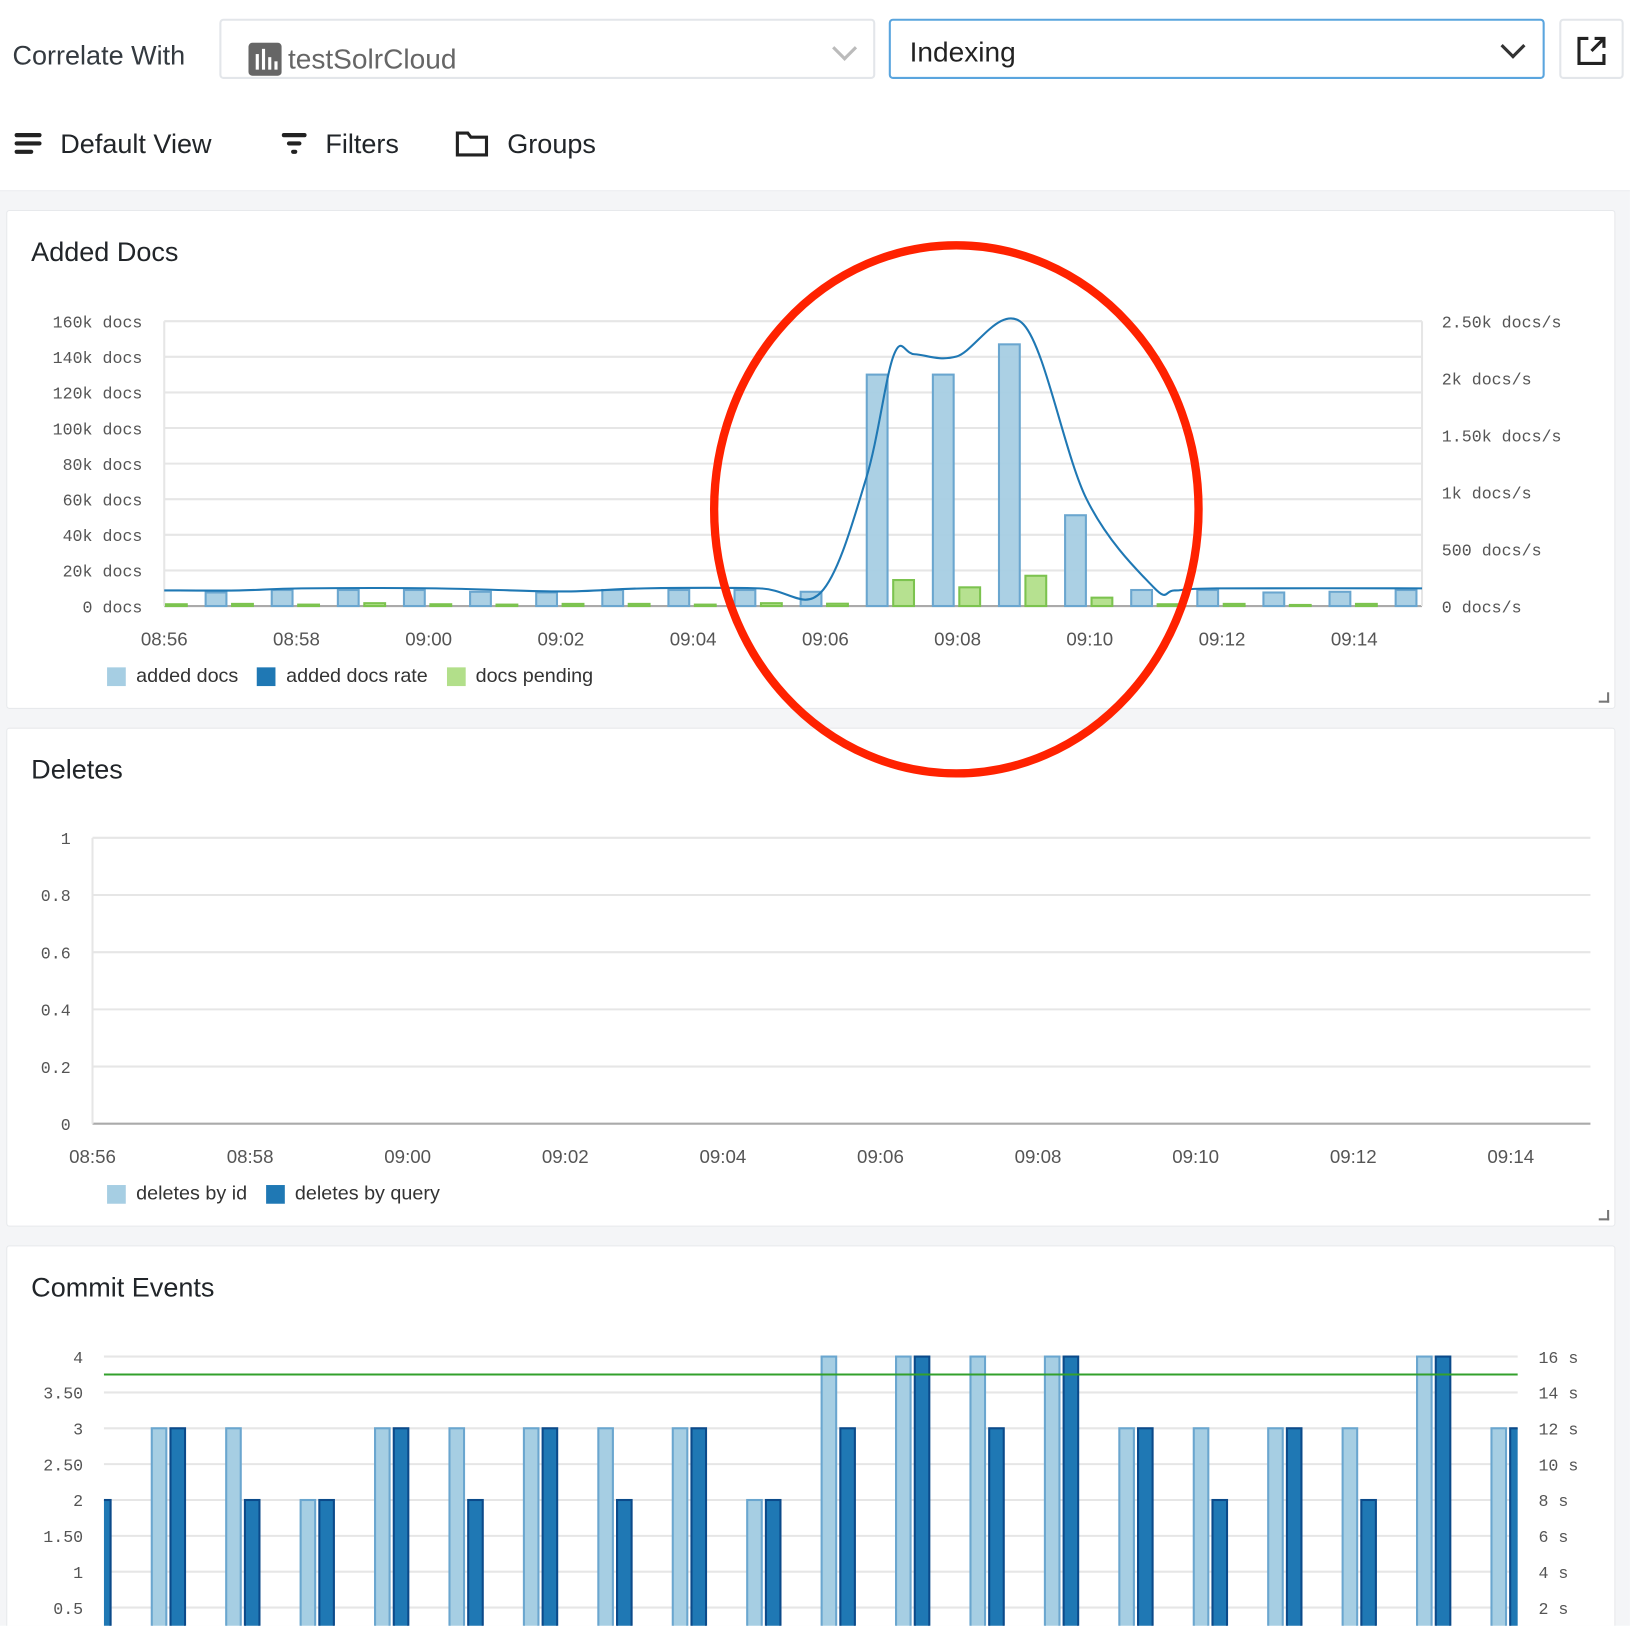 The width and height of the screenshot is (1630, 1626). I want to click on y-right-tick-label: 6 s, so click(1553, 1537).